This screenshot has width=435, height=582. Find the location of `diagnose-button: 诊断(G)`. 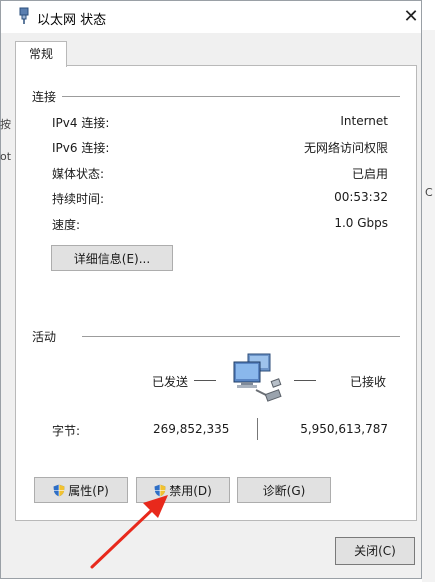

diagnose-button: 诊断(G) is located at coordinates (284, 490).